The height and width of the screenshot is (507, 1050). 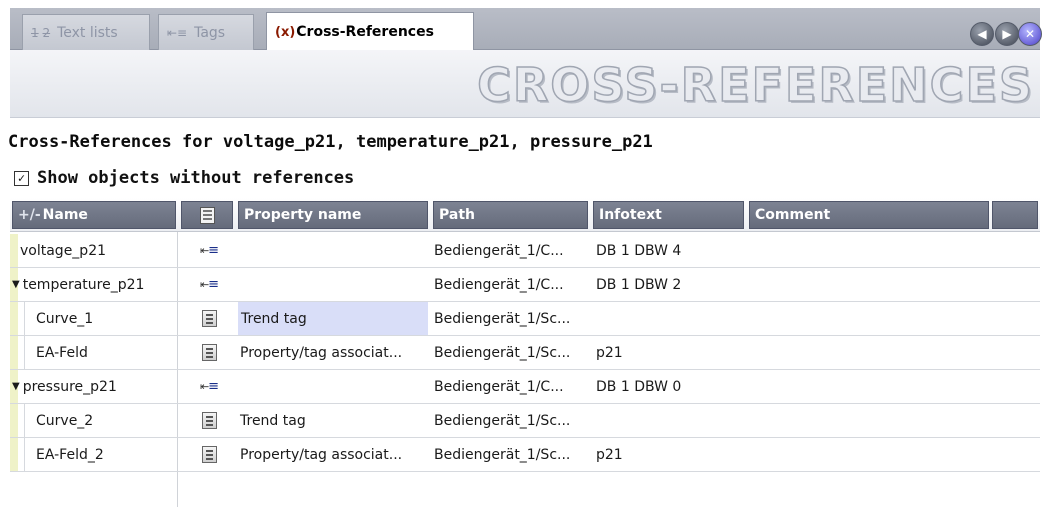 I want to click on tab-label: Text lists, so click(x=87, y=32).